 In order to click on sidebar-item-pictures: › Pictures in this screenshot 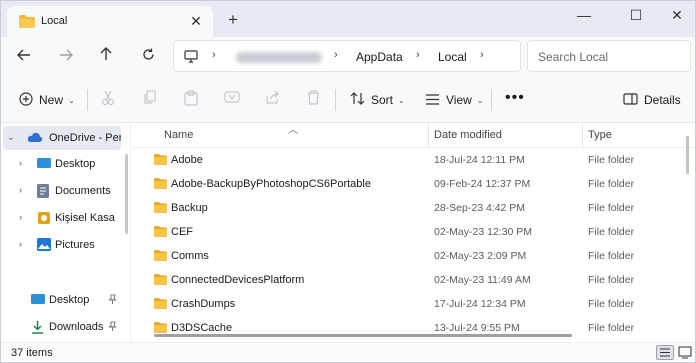, I will do `click(62, 245)`.